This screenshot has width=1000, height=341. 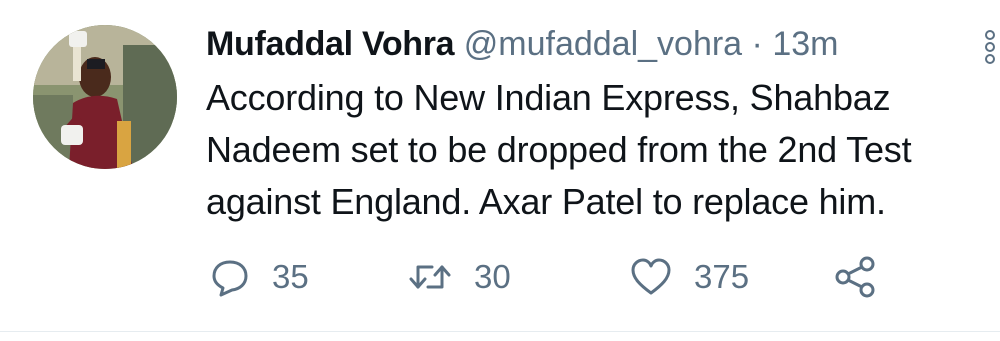 I want to click on reply-icon, so click(x=230, y=278).